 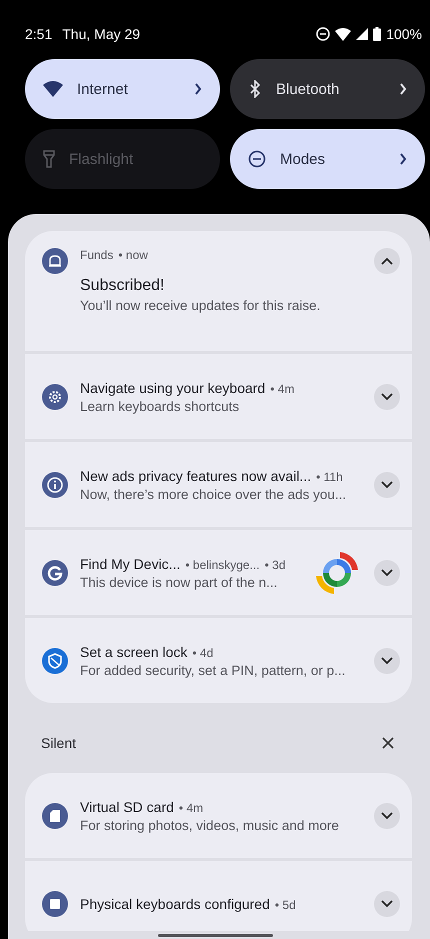 What do you see at coordinates (175, 904) in the screenshot?
I see `notification-title: Physical keyboards configured` at bounding box center [175, 904].